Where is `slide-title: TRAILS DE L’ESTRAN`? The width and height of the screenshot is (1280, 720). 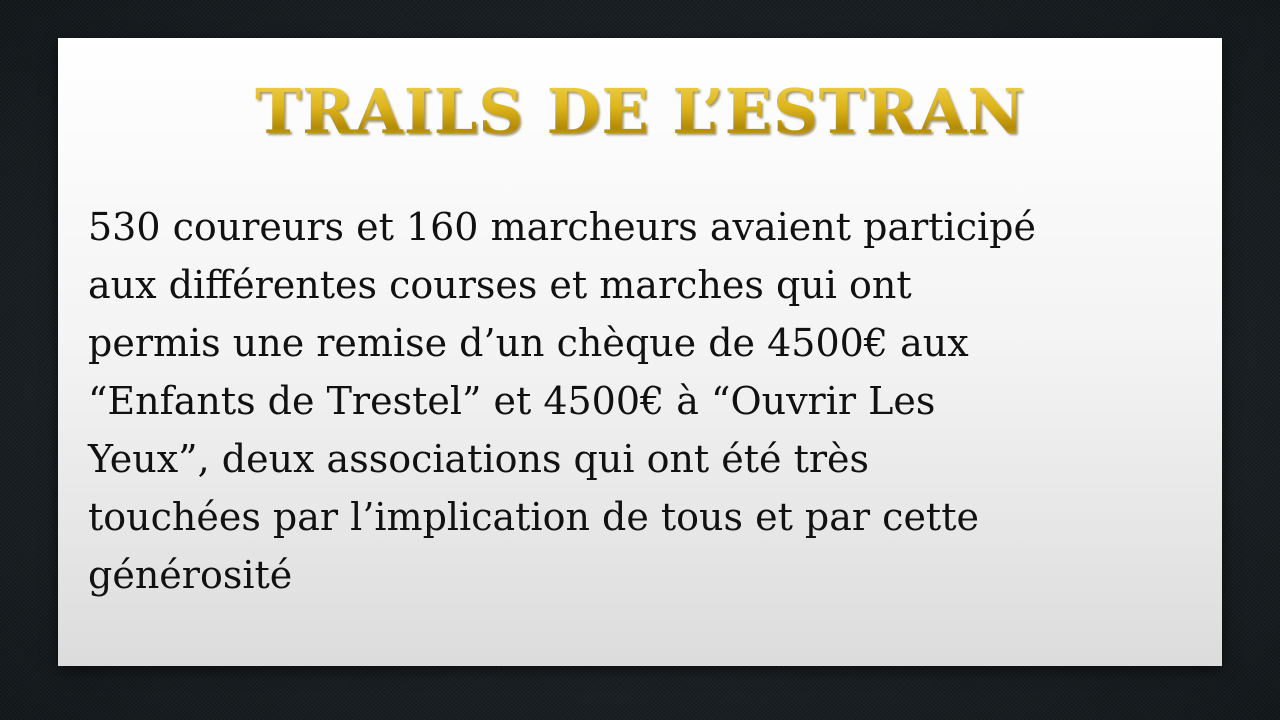
slide-title: TRAILS DE L’ESTRAN is located at coordinates (640, 112).